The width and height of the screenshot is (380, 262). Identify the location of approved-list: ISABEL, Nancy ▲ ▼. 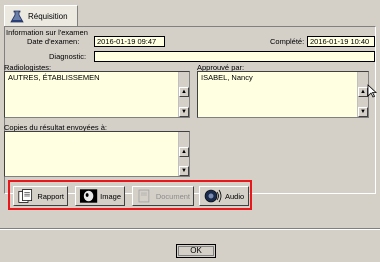
(283, 94).